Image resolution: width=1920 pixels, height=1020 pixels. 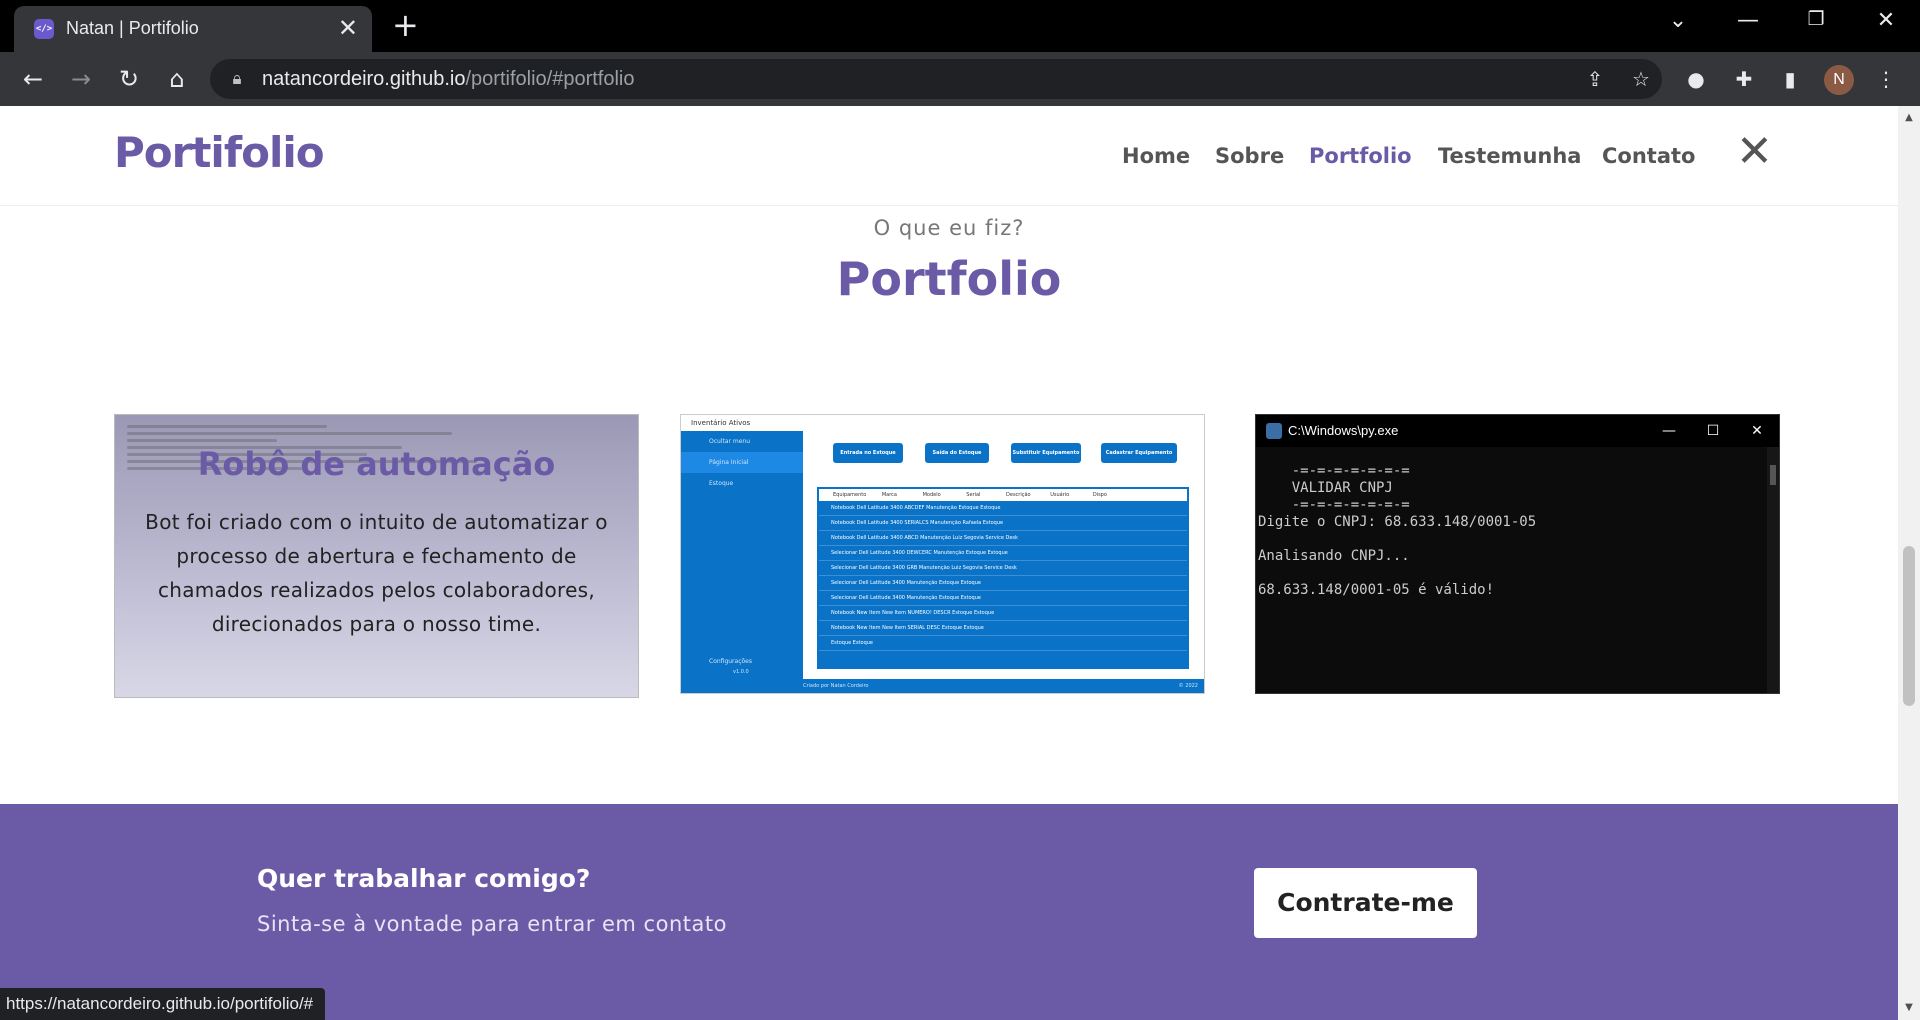 I want to click on app-menu-item: Página Inicial, so click(x=742, y=462).